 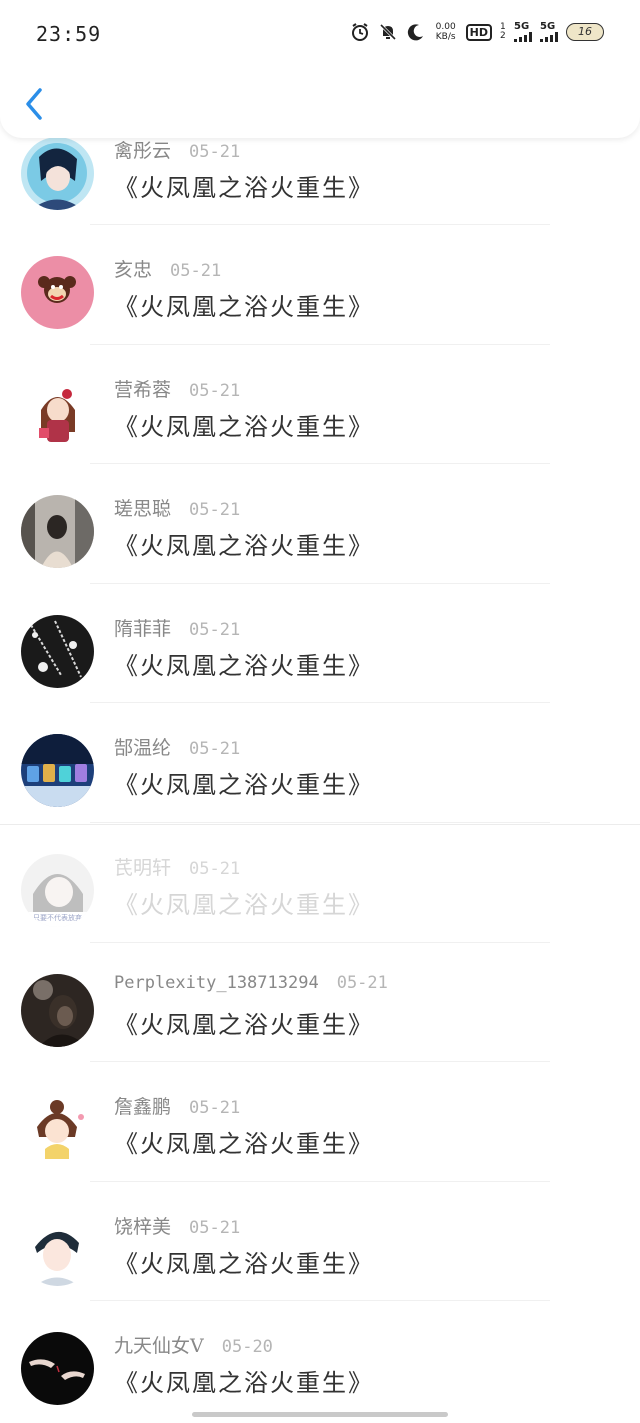 I want to click on status-bar: 23:59 0.00 KB/s HD 1 2 5G 5G 16, so click(x=320, y=34).